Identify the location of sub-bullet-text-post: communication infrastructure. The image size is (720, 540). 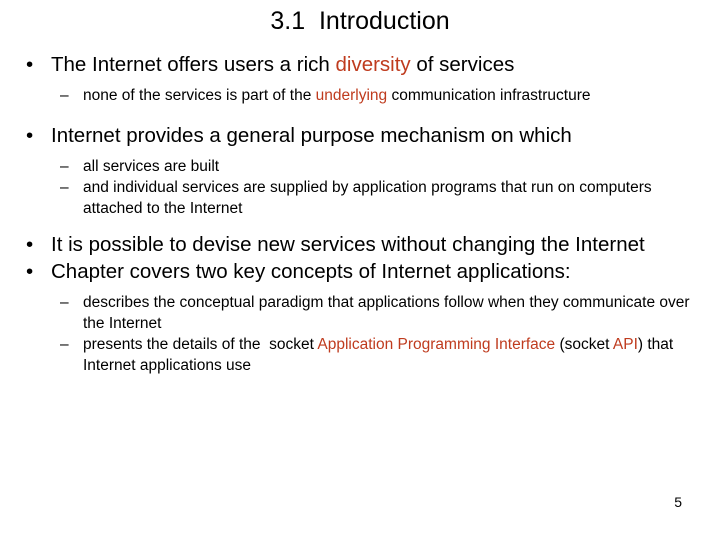
(489, 95).